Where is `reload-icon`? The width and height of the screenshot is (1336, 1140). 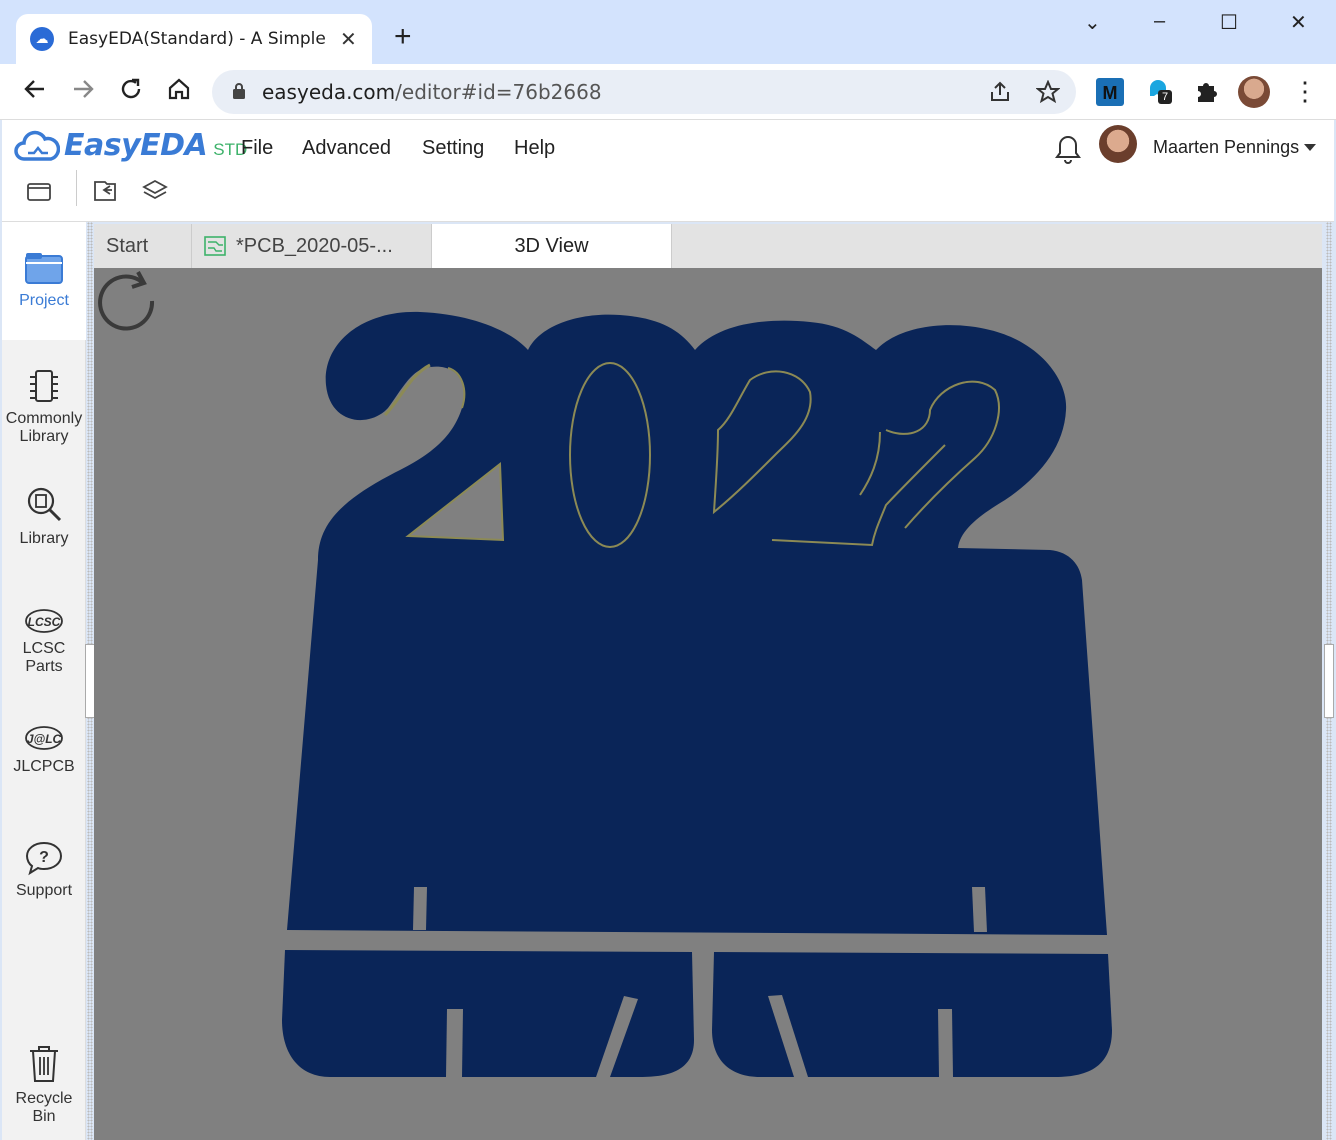
reload-icon is located at coordinates (131, 92).